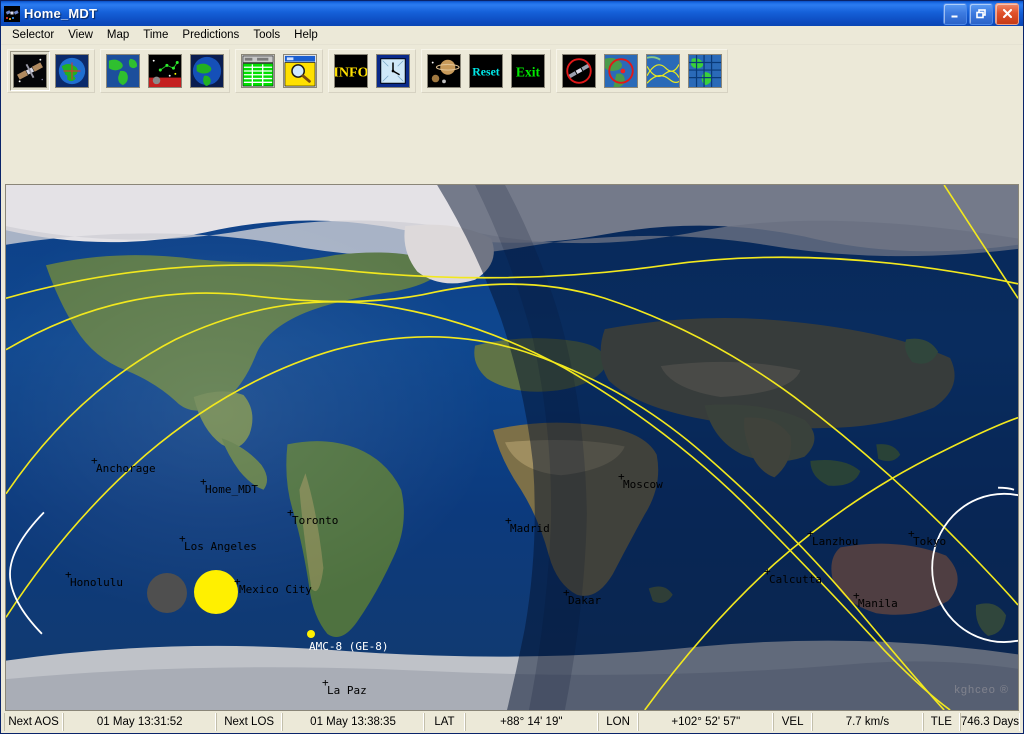  I want to click on title-bar: Home_MDT, so click(512, 13).